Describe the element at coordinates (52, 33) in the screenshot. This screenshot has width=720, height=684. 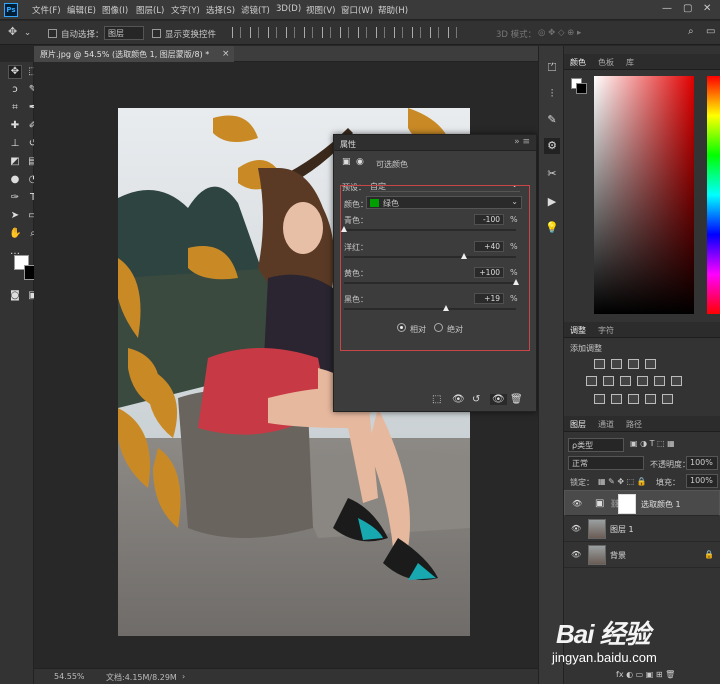
I see `auto-select-checkbox` at that location.